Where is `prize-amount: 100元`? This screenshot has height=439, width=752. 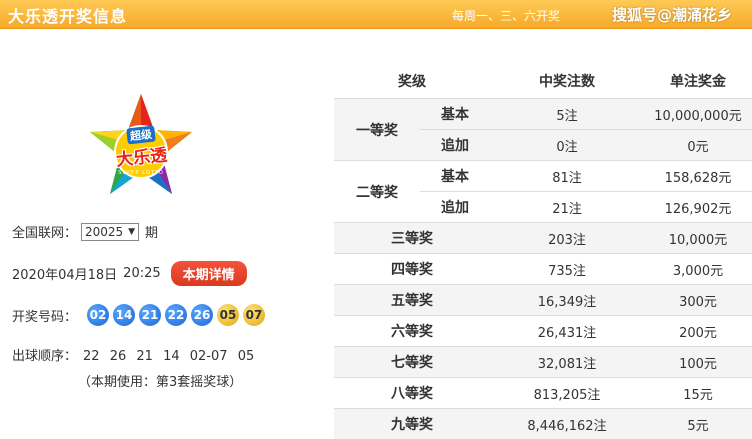 prize-amount: 100元 is located at coordinates (698, 362).